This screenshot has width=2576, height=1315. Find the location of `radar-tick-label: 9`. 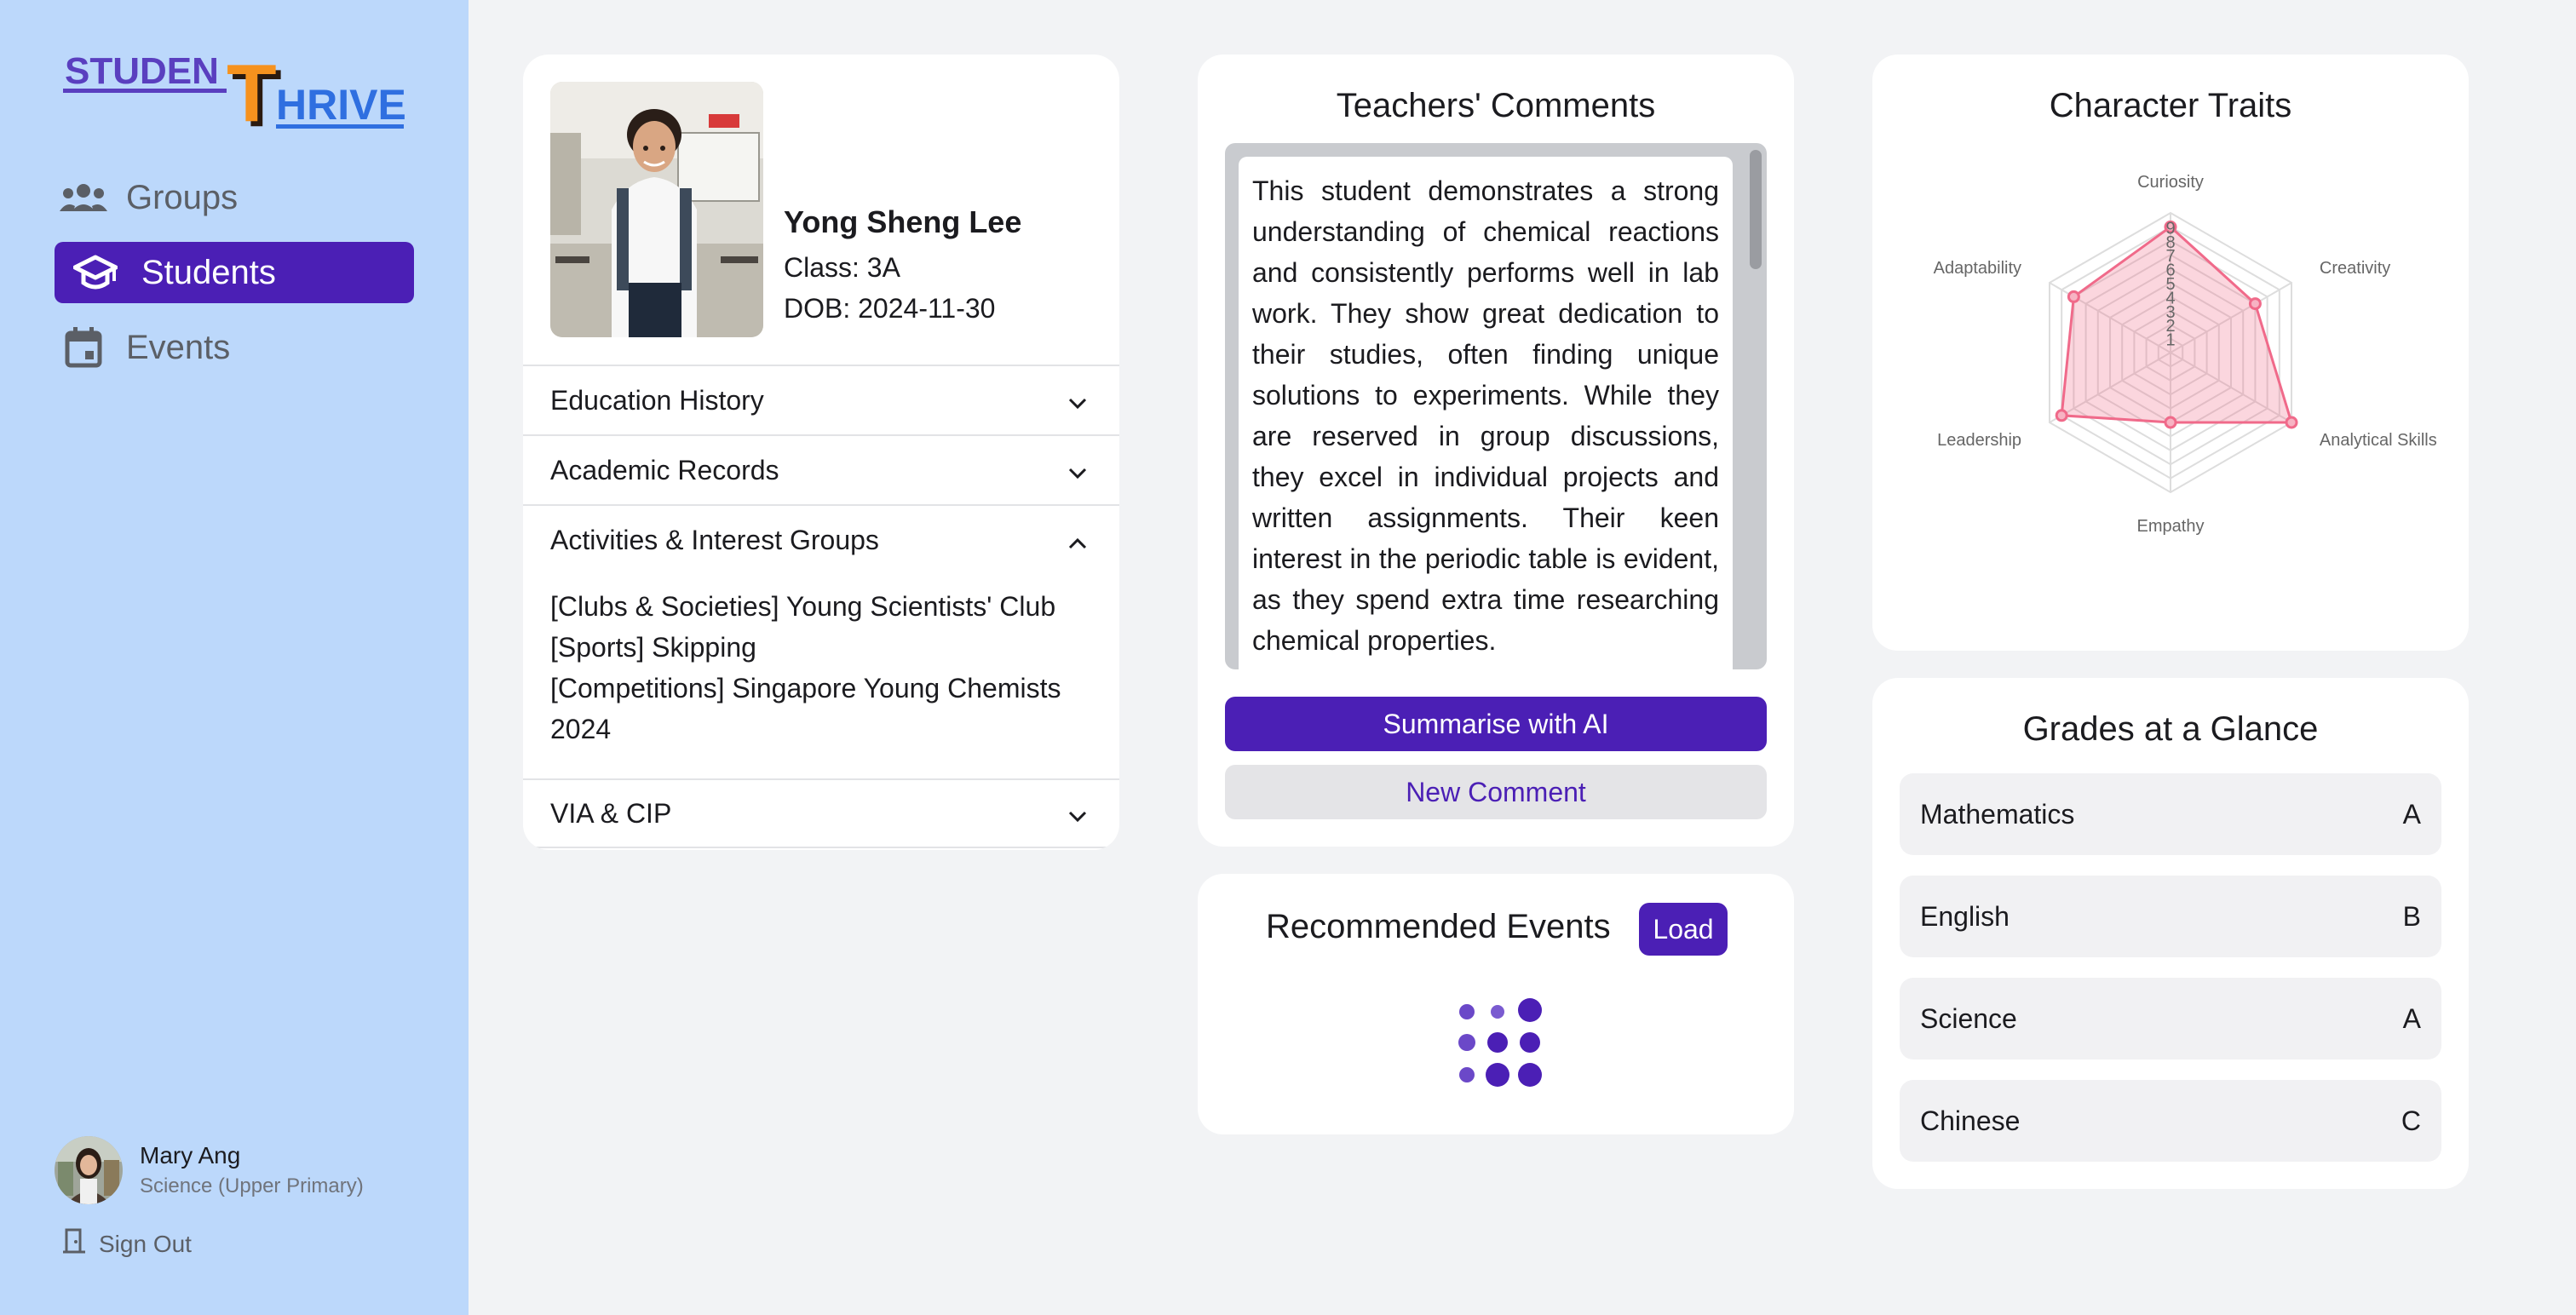

radar-tick-label: 9 is located at coordinates (2170, 228).